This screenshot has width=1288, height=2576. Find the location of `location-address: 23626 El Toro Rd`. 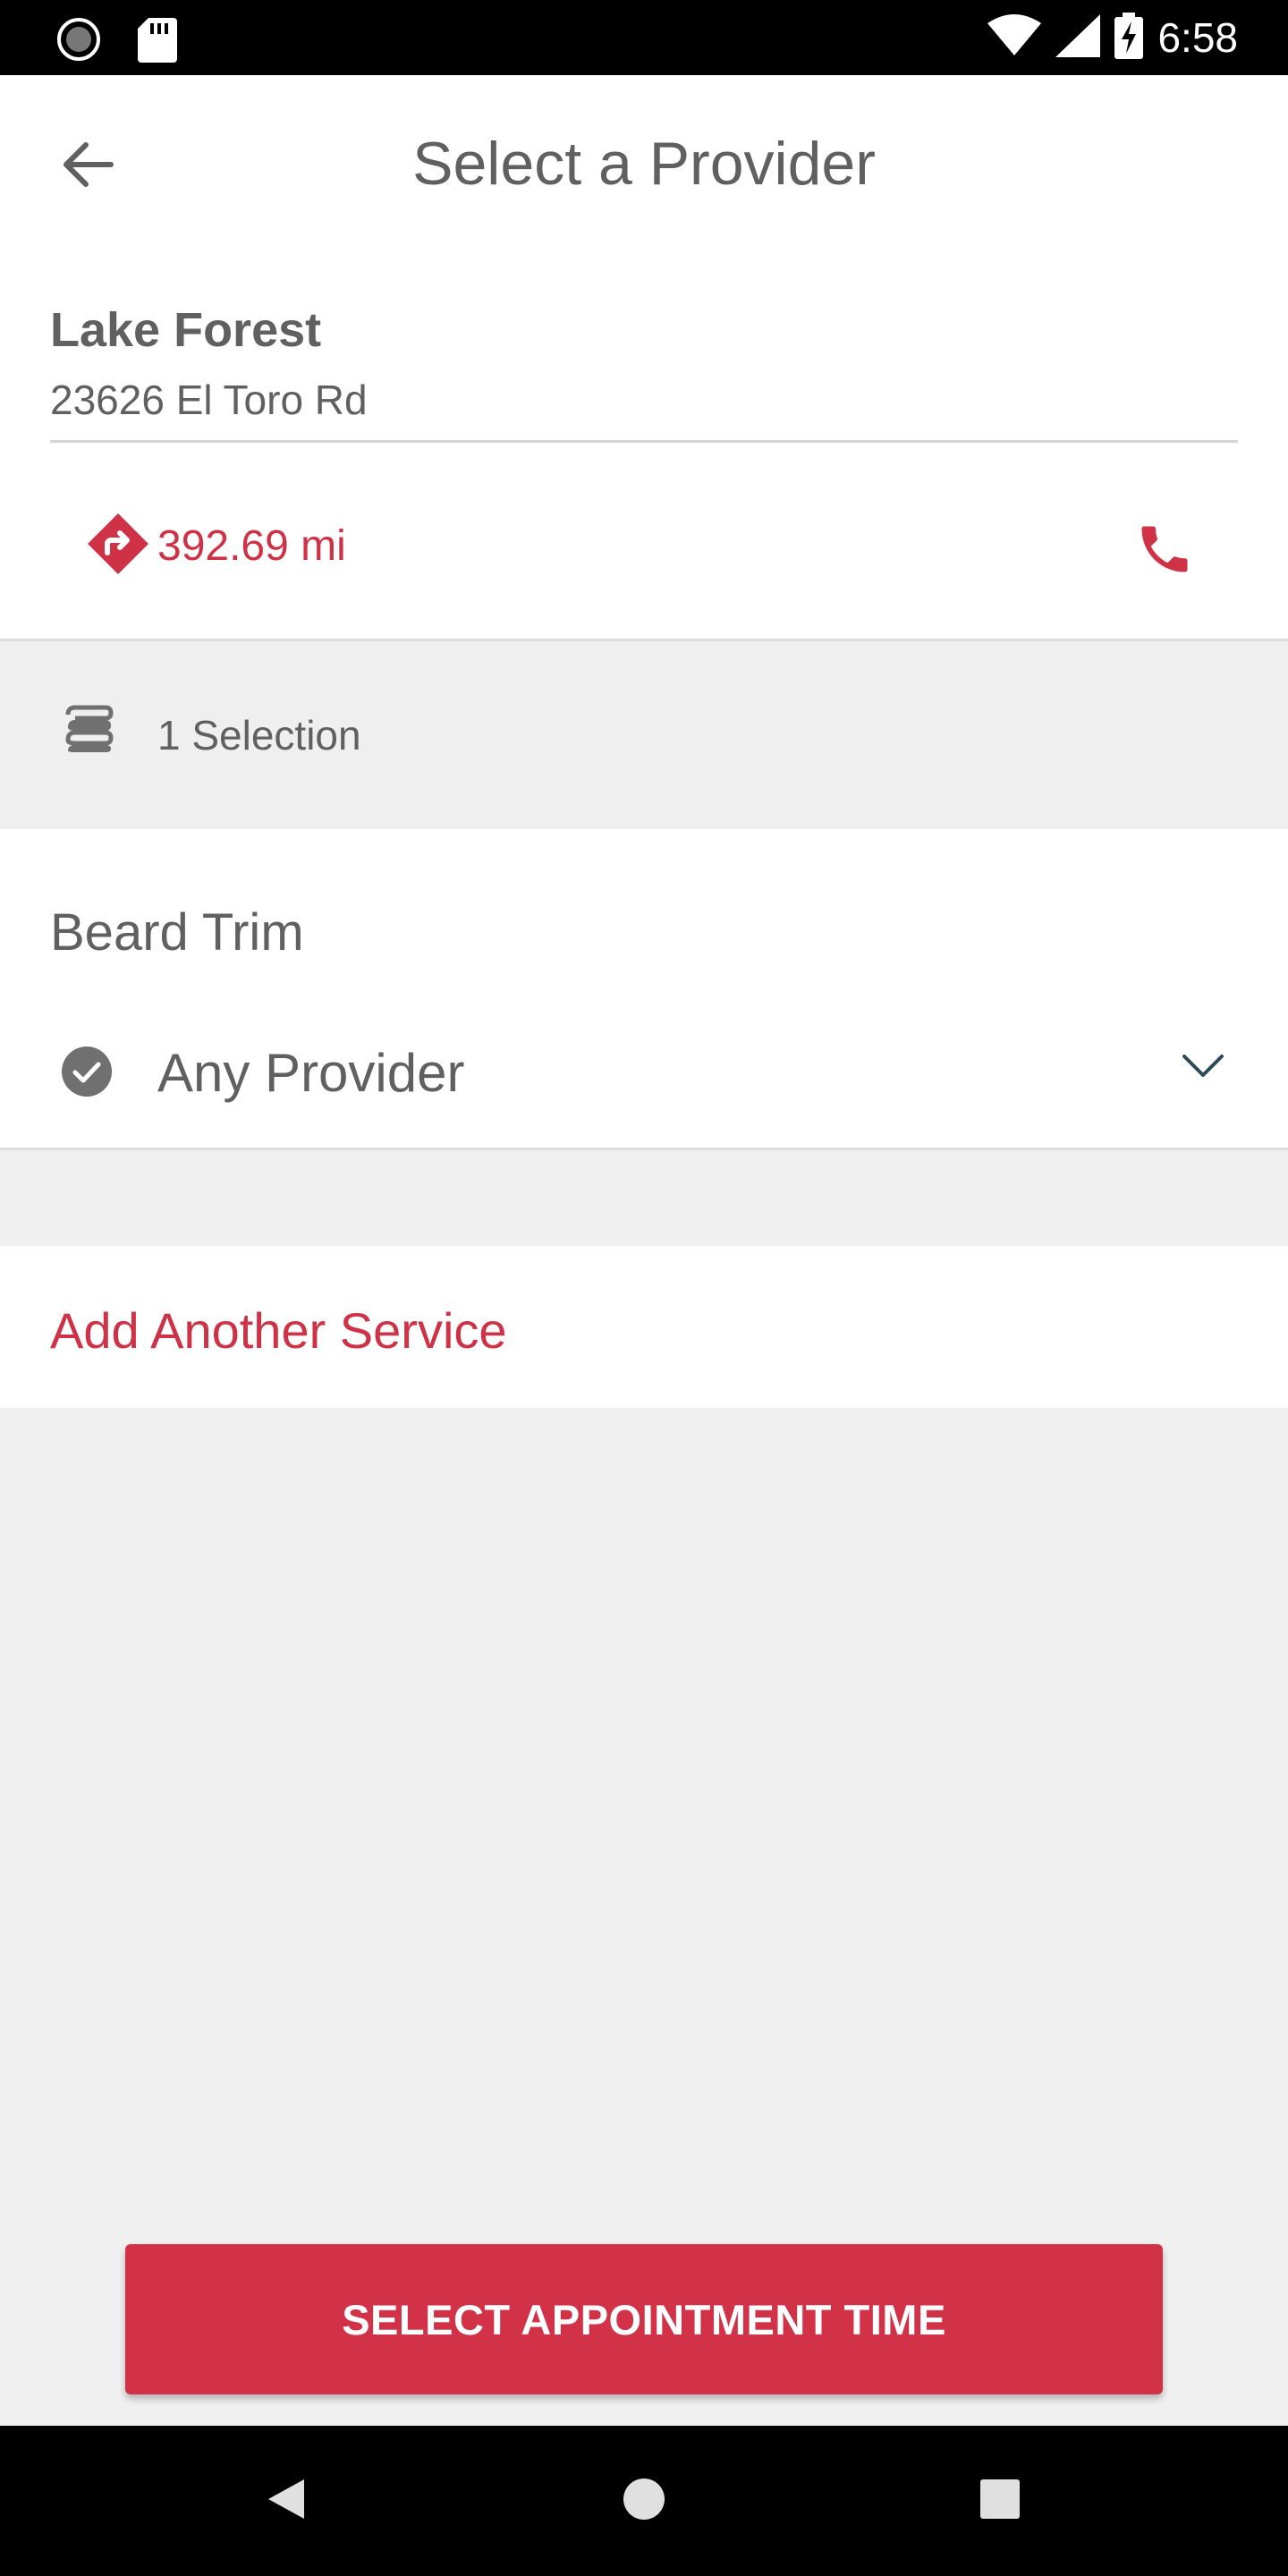

location-address: 23626 El Toro Rd is located at coordinates (209, 400).